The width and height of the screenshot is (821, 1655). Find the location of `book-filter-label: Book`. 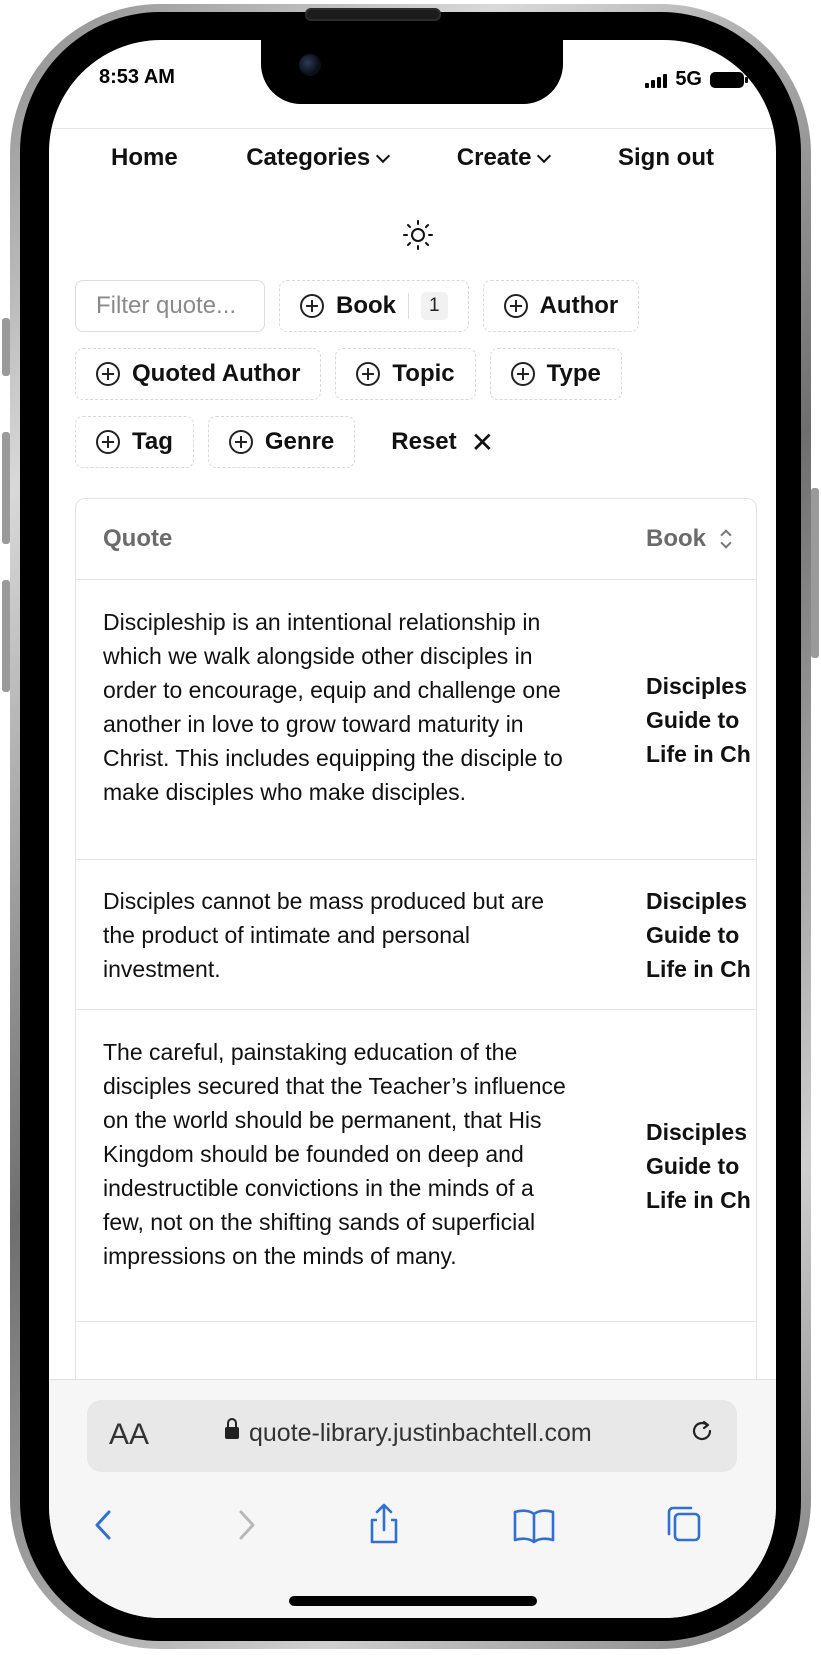

book-filter-label: Book is located at coordinates (366, 305).